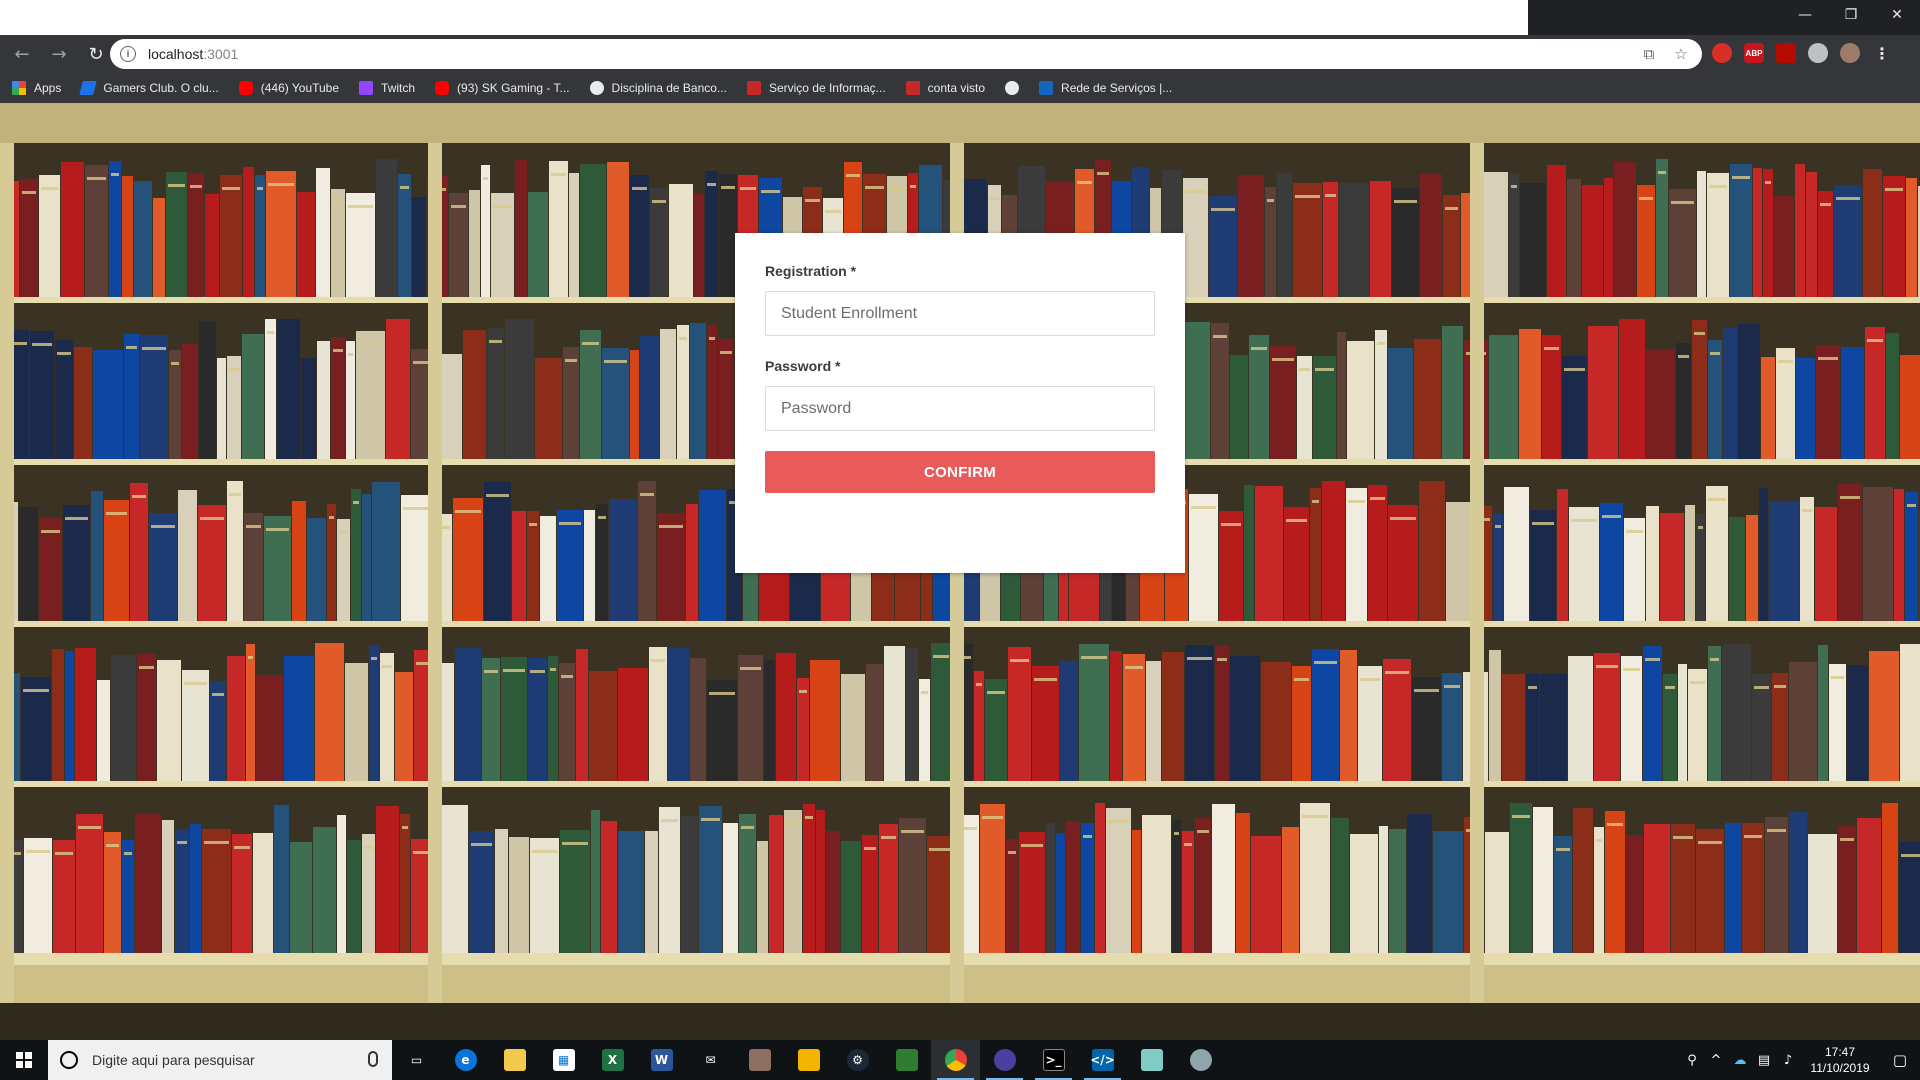 The image size is (1920, 1080). I want to click on show-hidden-icons: ^, so click(1716, 1060).